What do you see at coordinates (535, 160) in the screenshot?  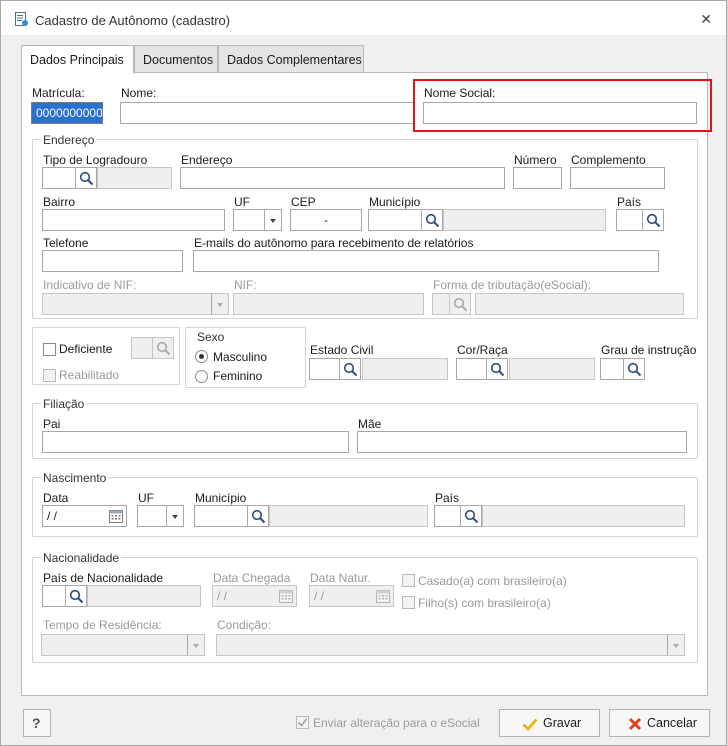 I see `numero-label: Número` at bounding box center [535, 160].